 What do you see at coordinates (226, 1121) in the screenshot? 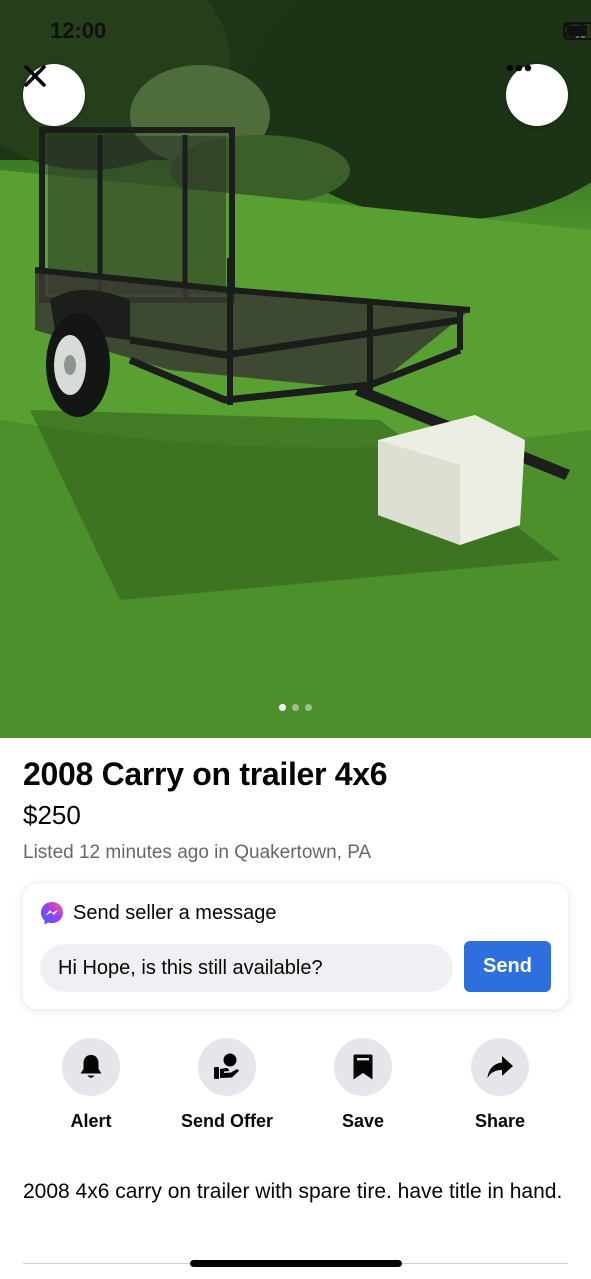
I see `send-offer-label: Send Offer` at bounding box center [226, 1121].